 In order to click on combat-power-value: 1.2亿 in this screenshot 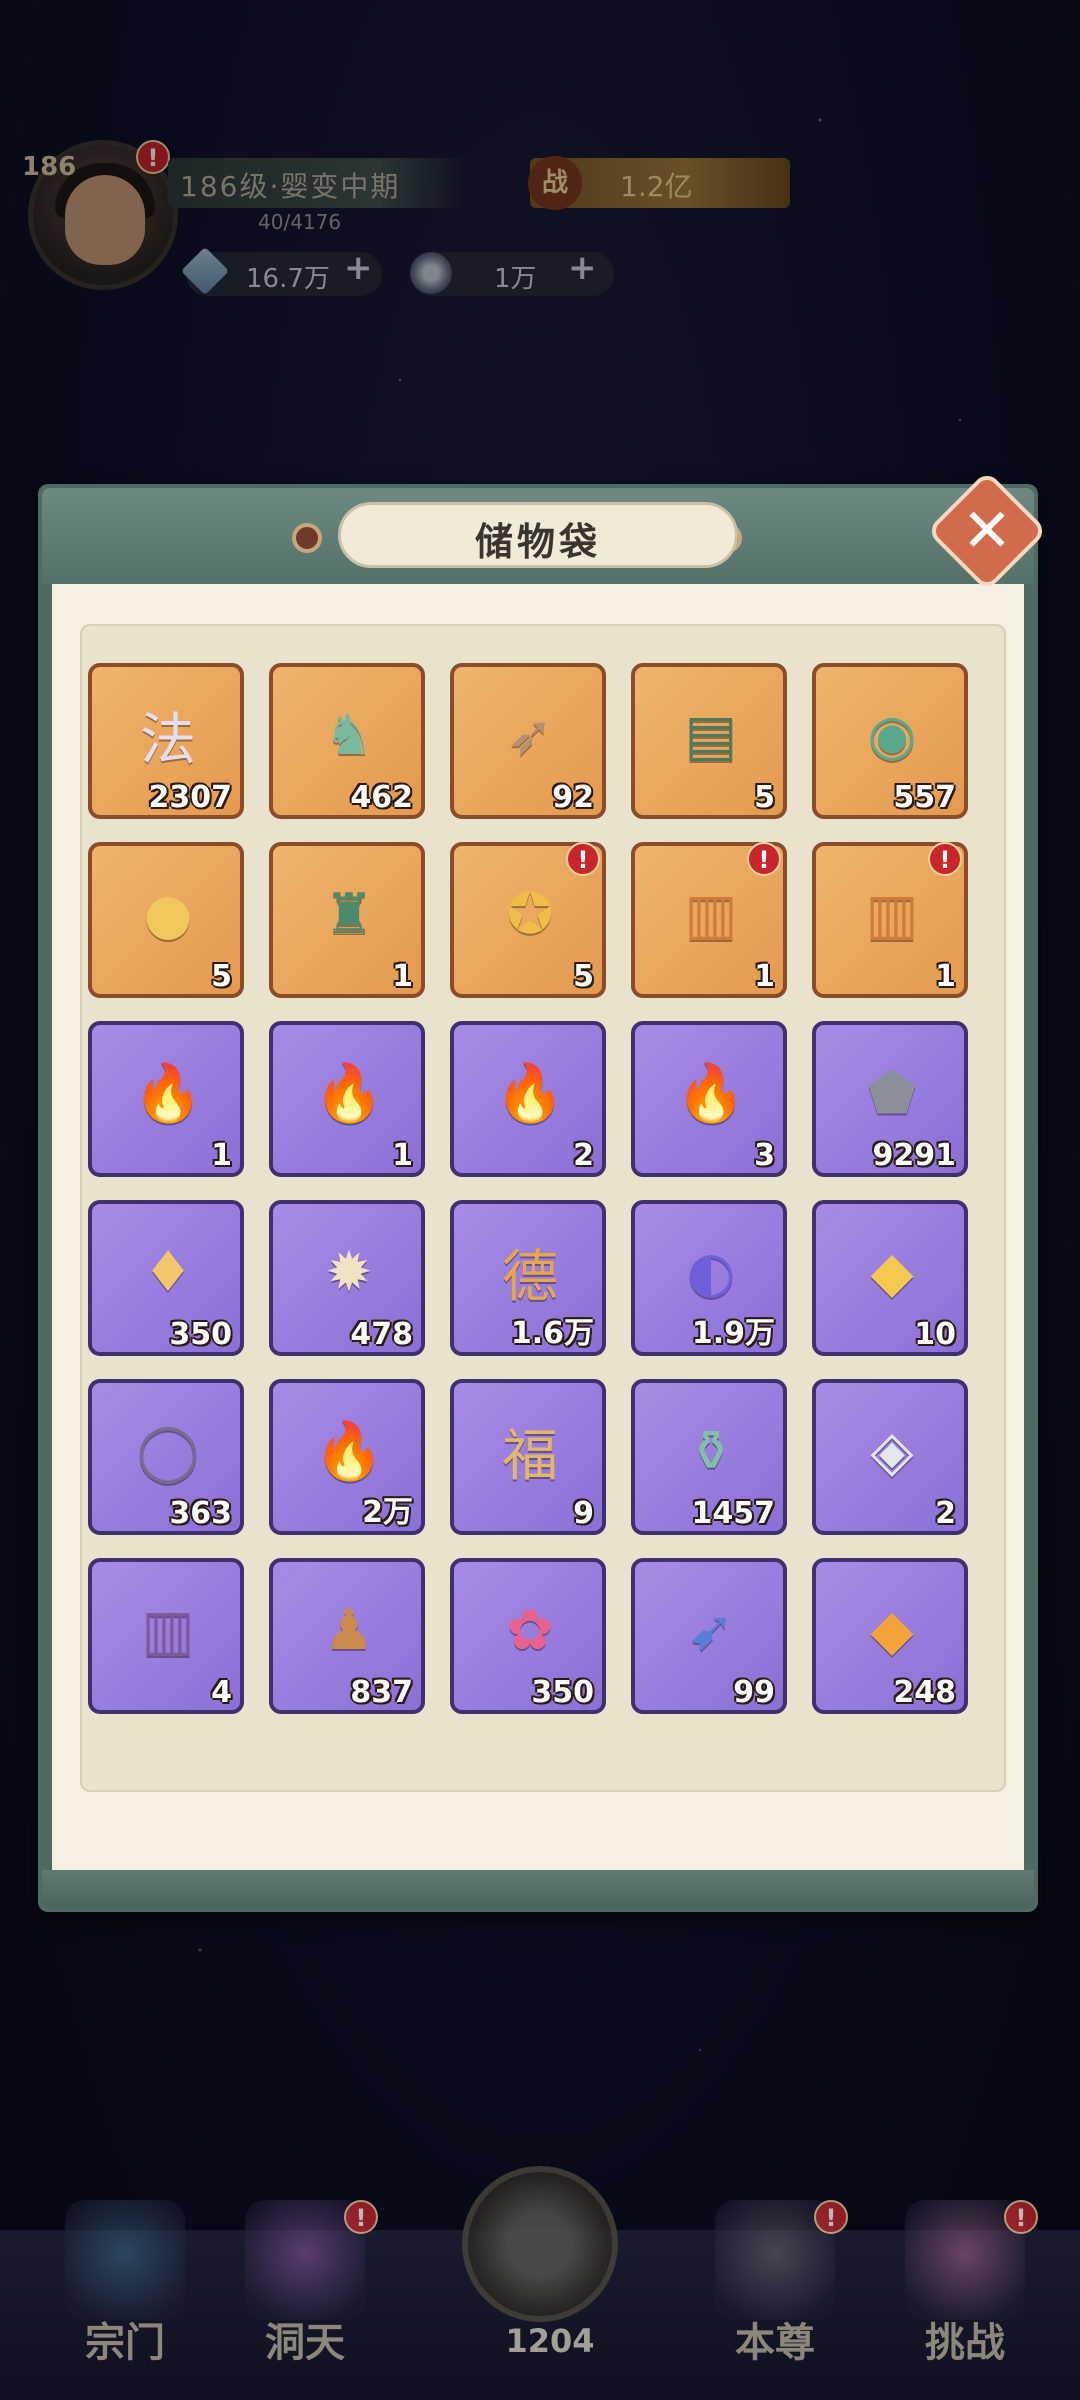, I will do `click(656, 186)`.